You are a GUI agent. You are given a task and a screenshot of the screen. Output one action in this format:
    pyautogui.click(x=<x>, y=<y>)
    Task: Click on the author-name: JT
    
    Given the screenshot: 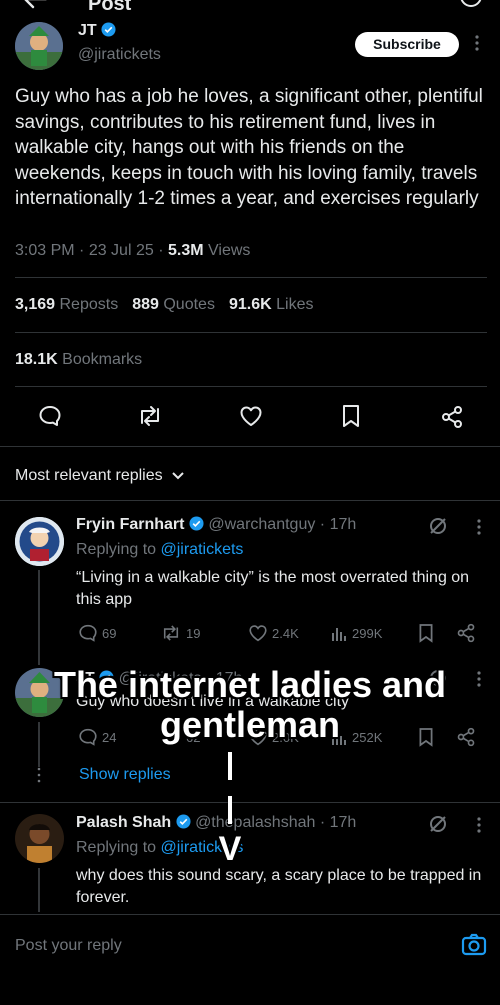 What is the action you would take?
    pyautogui.click(x=97, y=31)
    